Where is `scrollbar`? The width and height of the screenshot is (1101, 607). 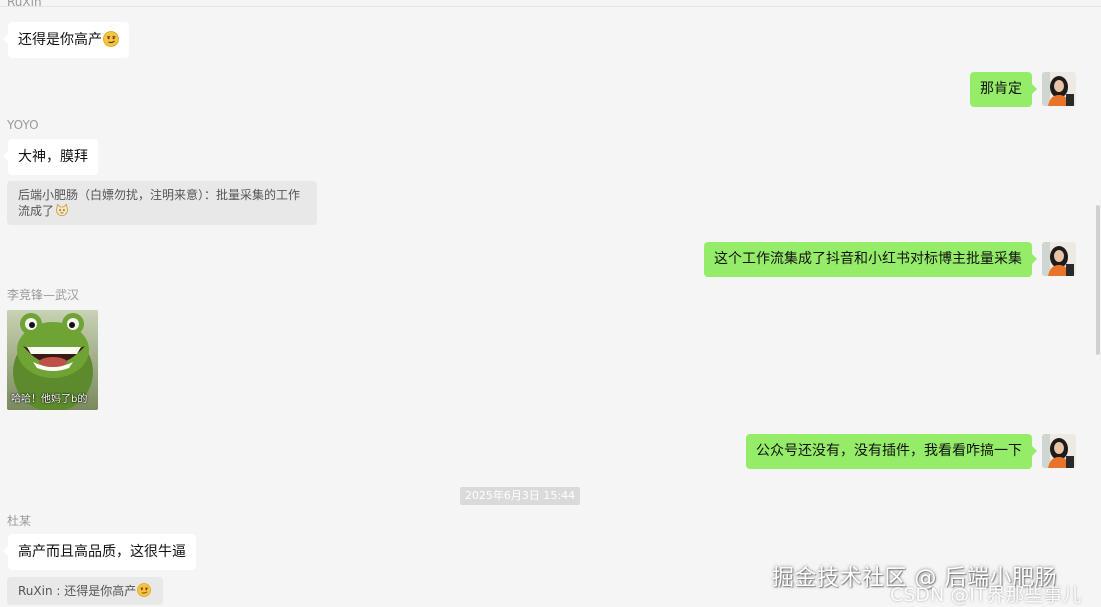 scrollbar is located at coordinates (1098, 303).